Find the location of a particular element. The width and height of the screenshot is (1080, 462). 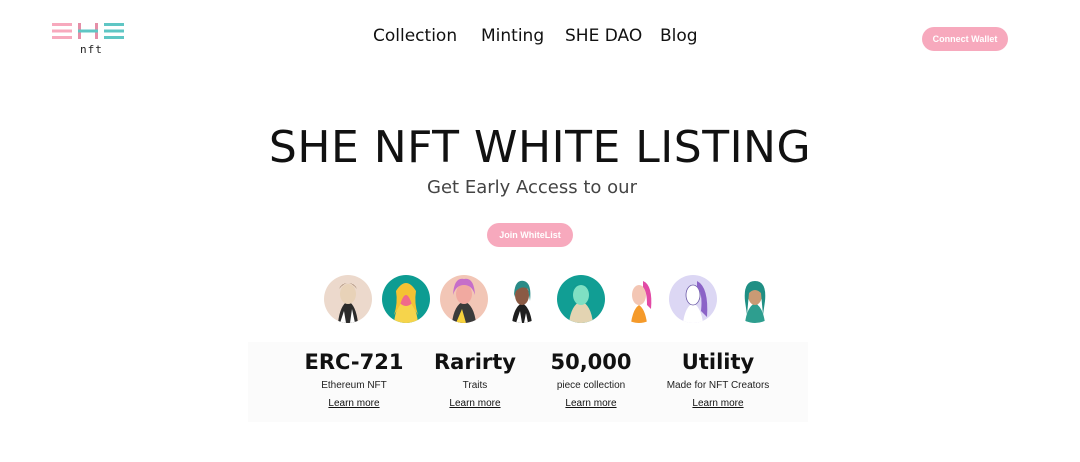

stat-value: Rarirty is located at coordinates (475, 362).